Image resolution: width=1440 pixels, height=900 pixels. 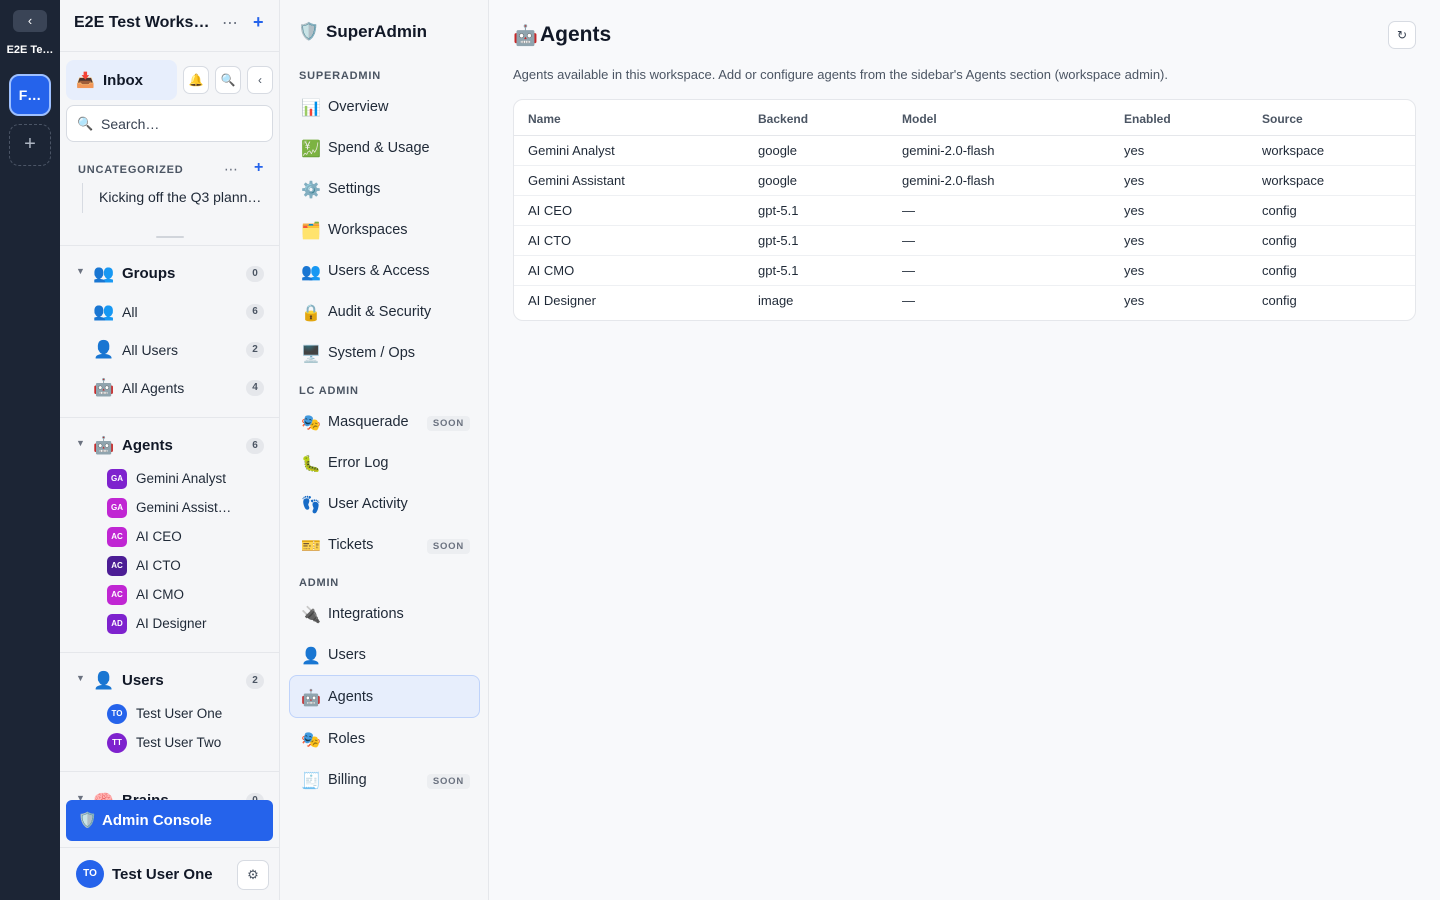 What do you see at coordinates (384, 739) in the screenshot?
I see `nav-item-roles: 🎭 Roles` at bounding box center [384, 739].